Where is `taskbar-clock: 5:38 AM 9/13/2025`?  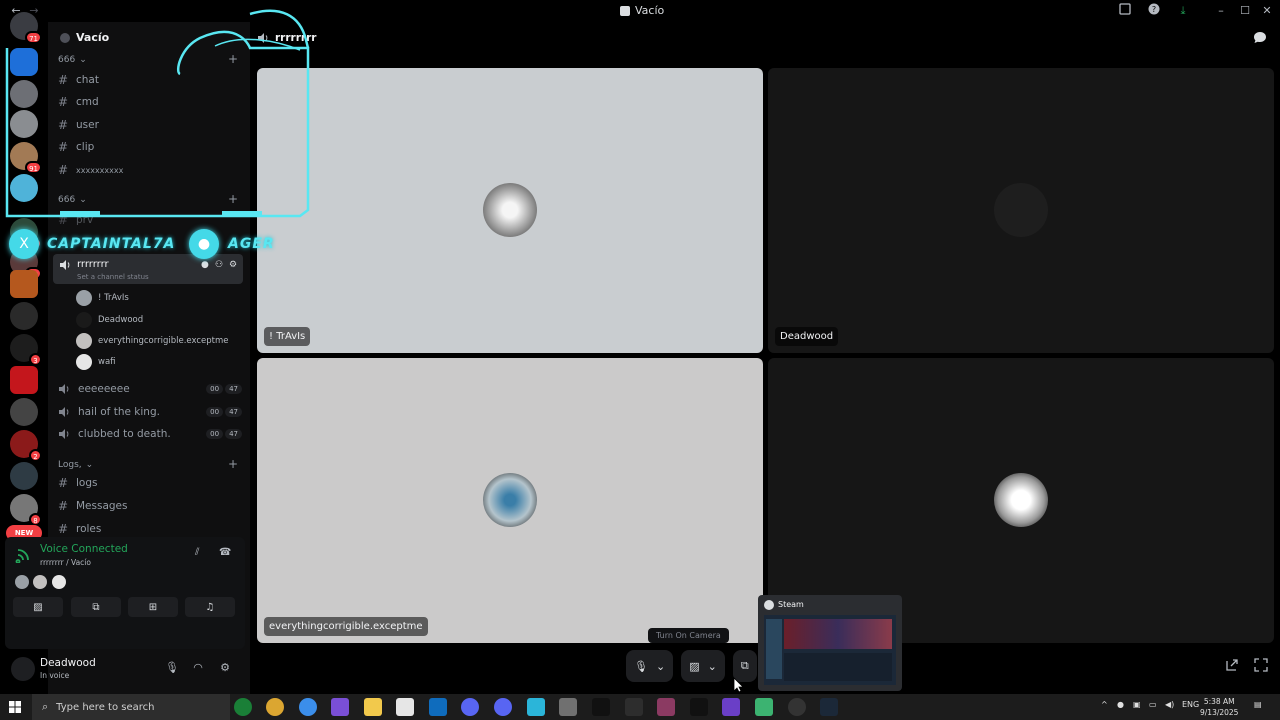
taskbar-clock: 5:38 AM 9/13/2025 is located at coordinates (1219, 707).